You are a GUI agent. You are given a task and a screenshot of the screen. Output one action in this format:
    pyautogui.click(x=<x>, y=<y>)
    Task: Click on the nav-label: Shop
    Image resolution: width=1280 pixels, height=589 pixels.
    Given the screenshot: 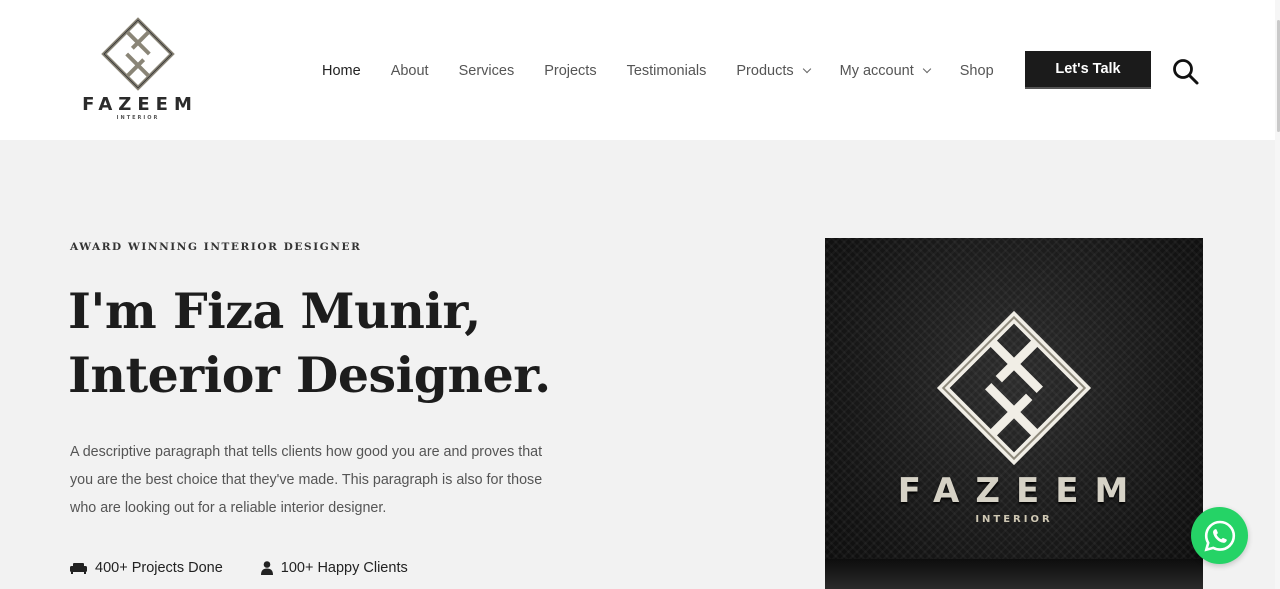 What is the action you would take?
    pyautogui.click(x=976, y=71)
    